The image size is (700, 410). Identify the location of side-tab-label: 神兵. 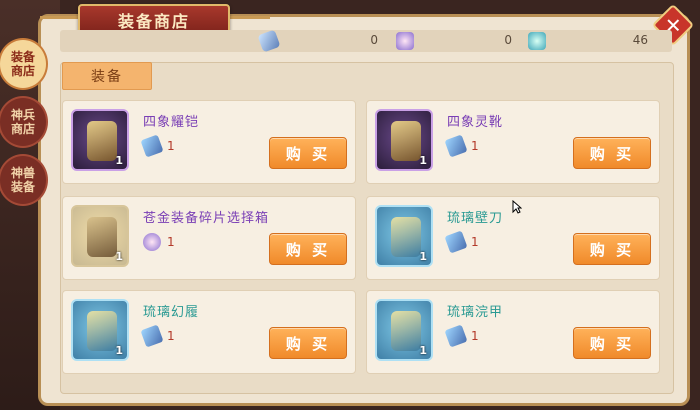
(22, 115).